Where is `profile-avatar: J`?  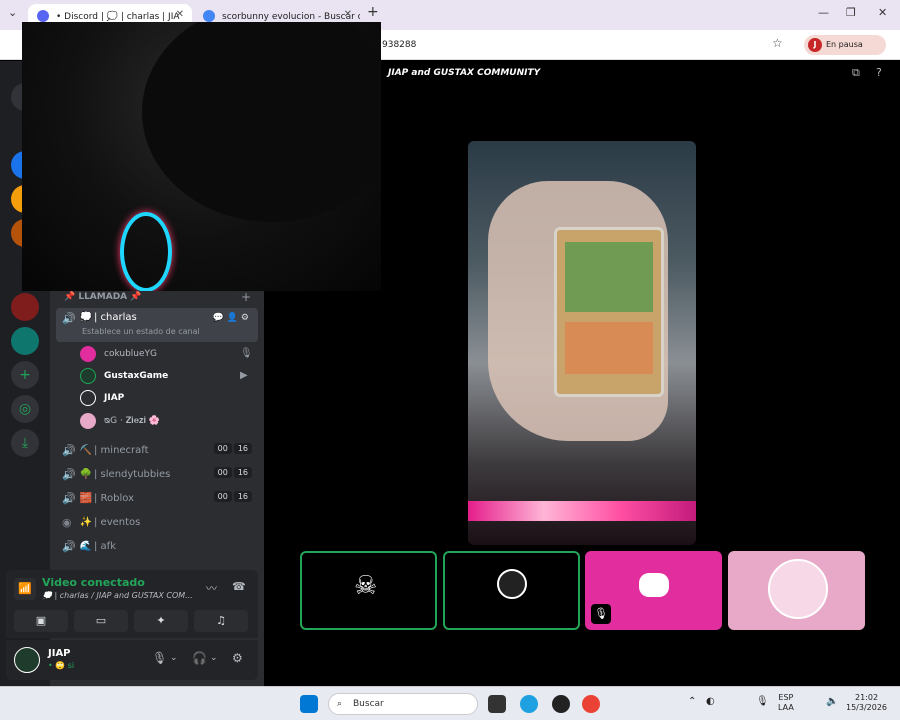 profile-avatar: J is located at coordinates (815, 45).